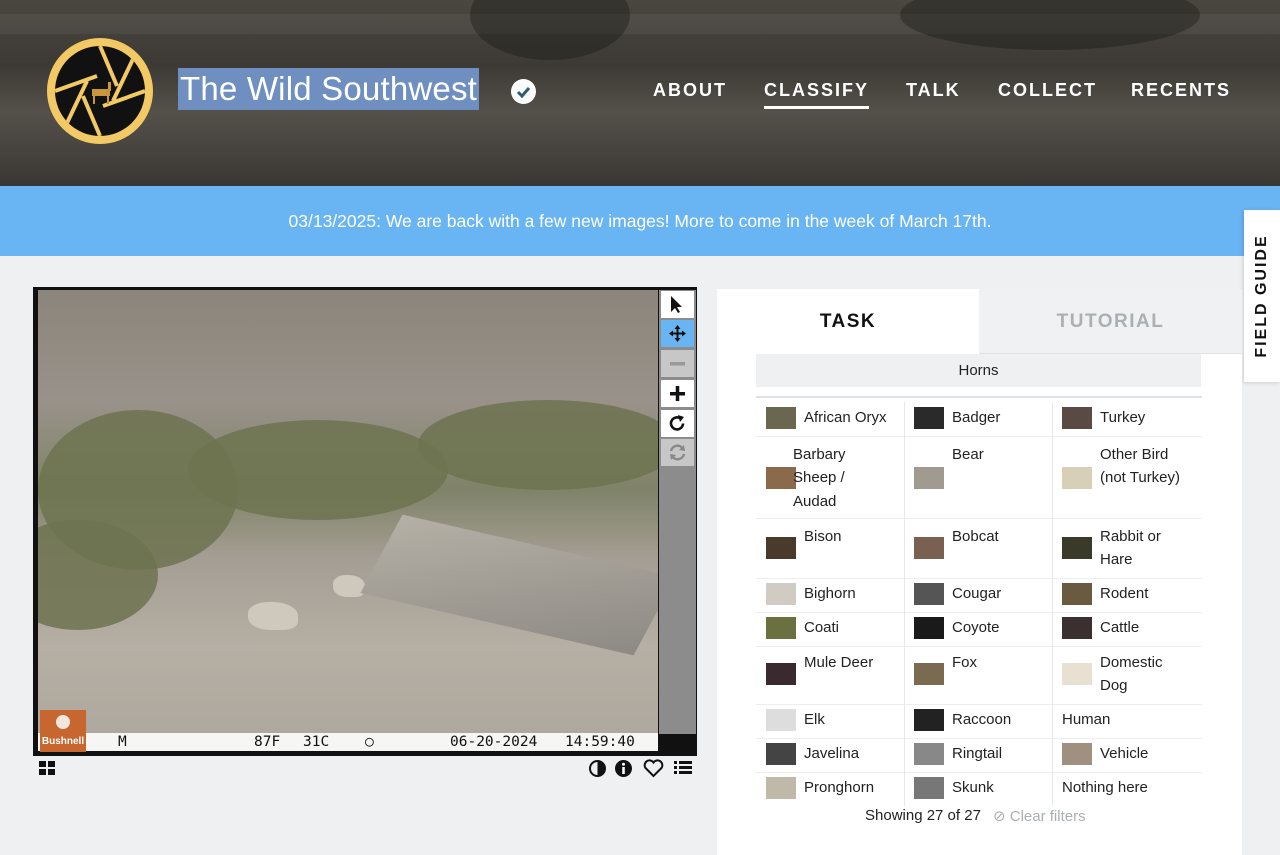 Image resolution: width=1280 pixels, height=855 pixels. What do you see at coordinates (830, 674) in the screenshot?
I see `choice-mule-deer: Mule Deer` at bounding box center [830, 674].